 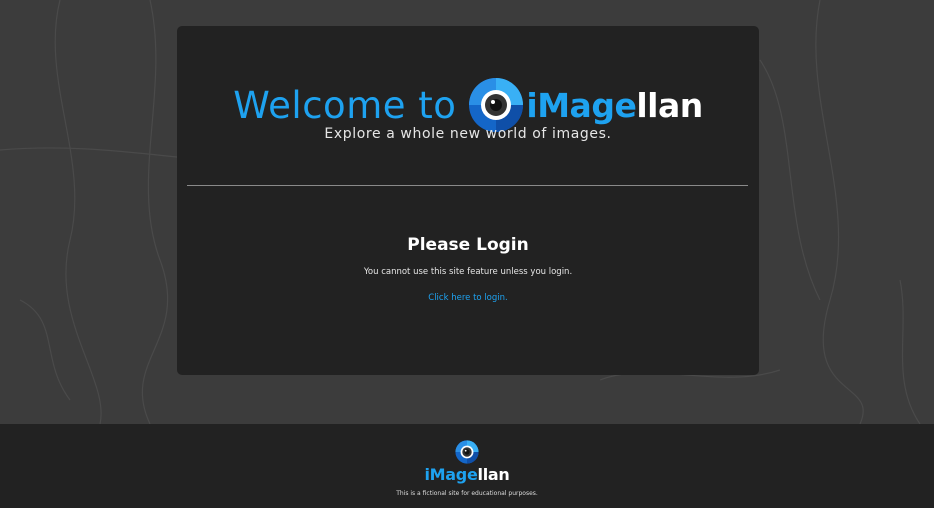 I want to click on brand-name: iMagellan, so click(x=614, y=105).